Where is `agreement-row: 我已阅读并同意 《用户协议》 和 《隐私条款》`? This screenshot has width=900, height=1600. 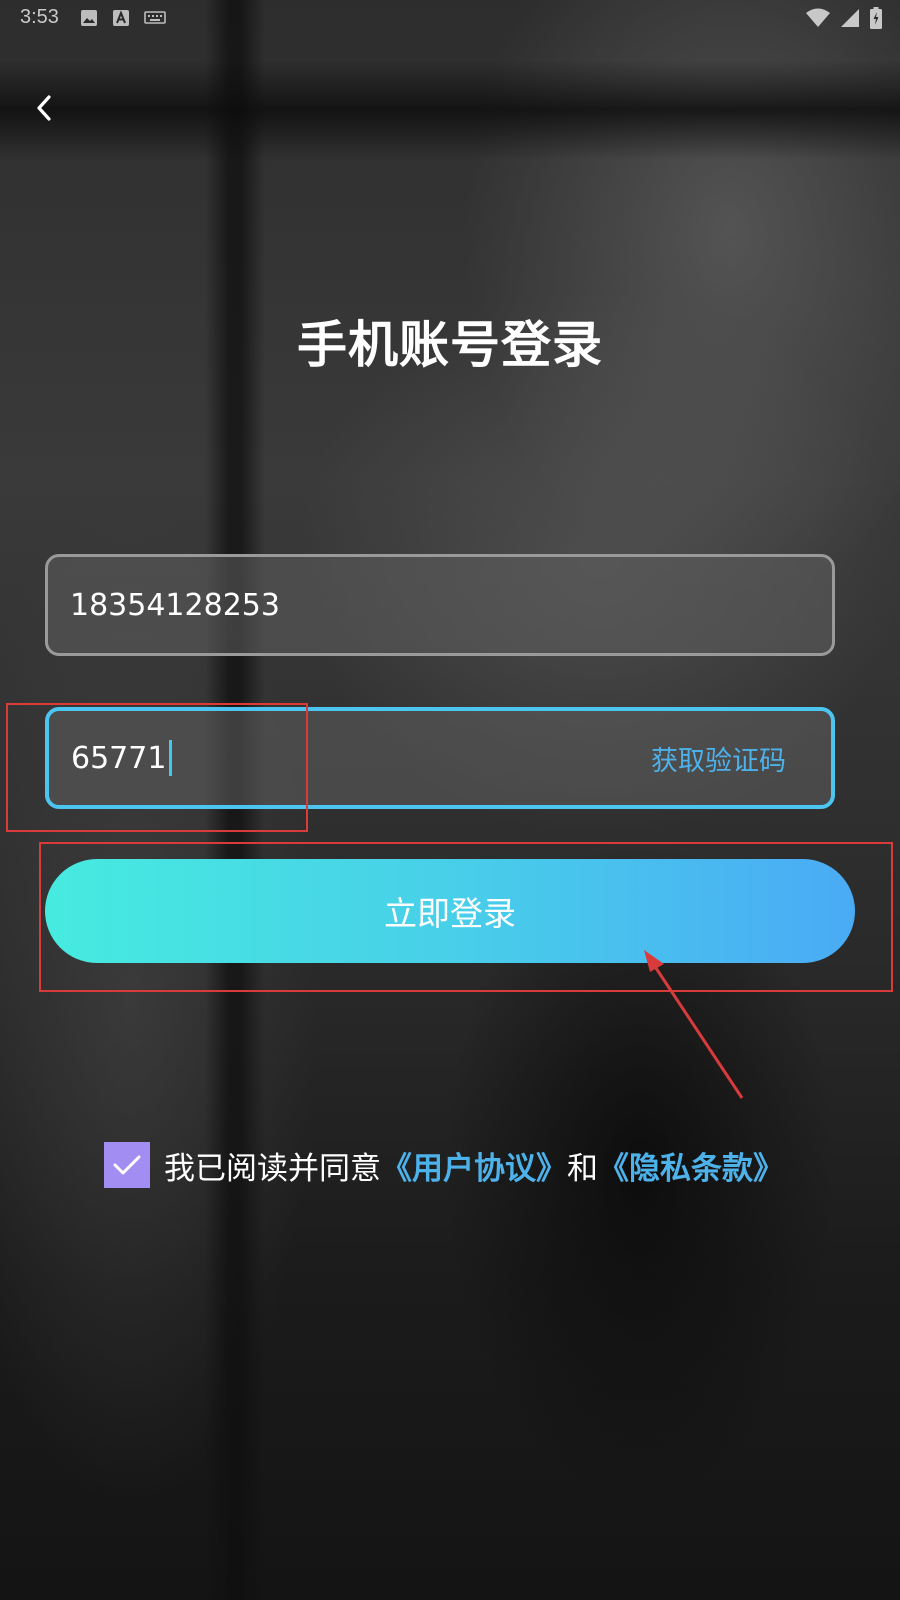 agreement-row: 我已阅读并同意 《用户协议》 和 《隐私条款》 is located at coordinates (444, 1165).